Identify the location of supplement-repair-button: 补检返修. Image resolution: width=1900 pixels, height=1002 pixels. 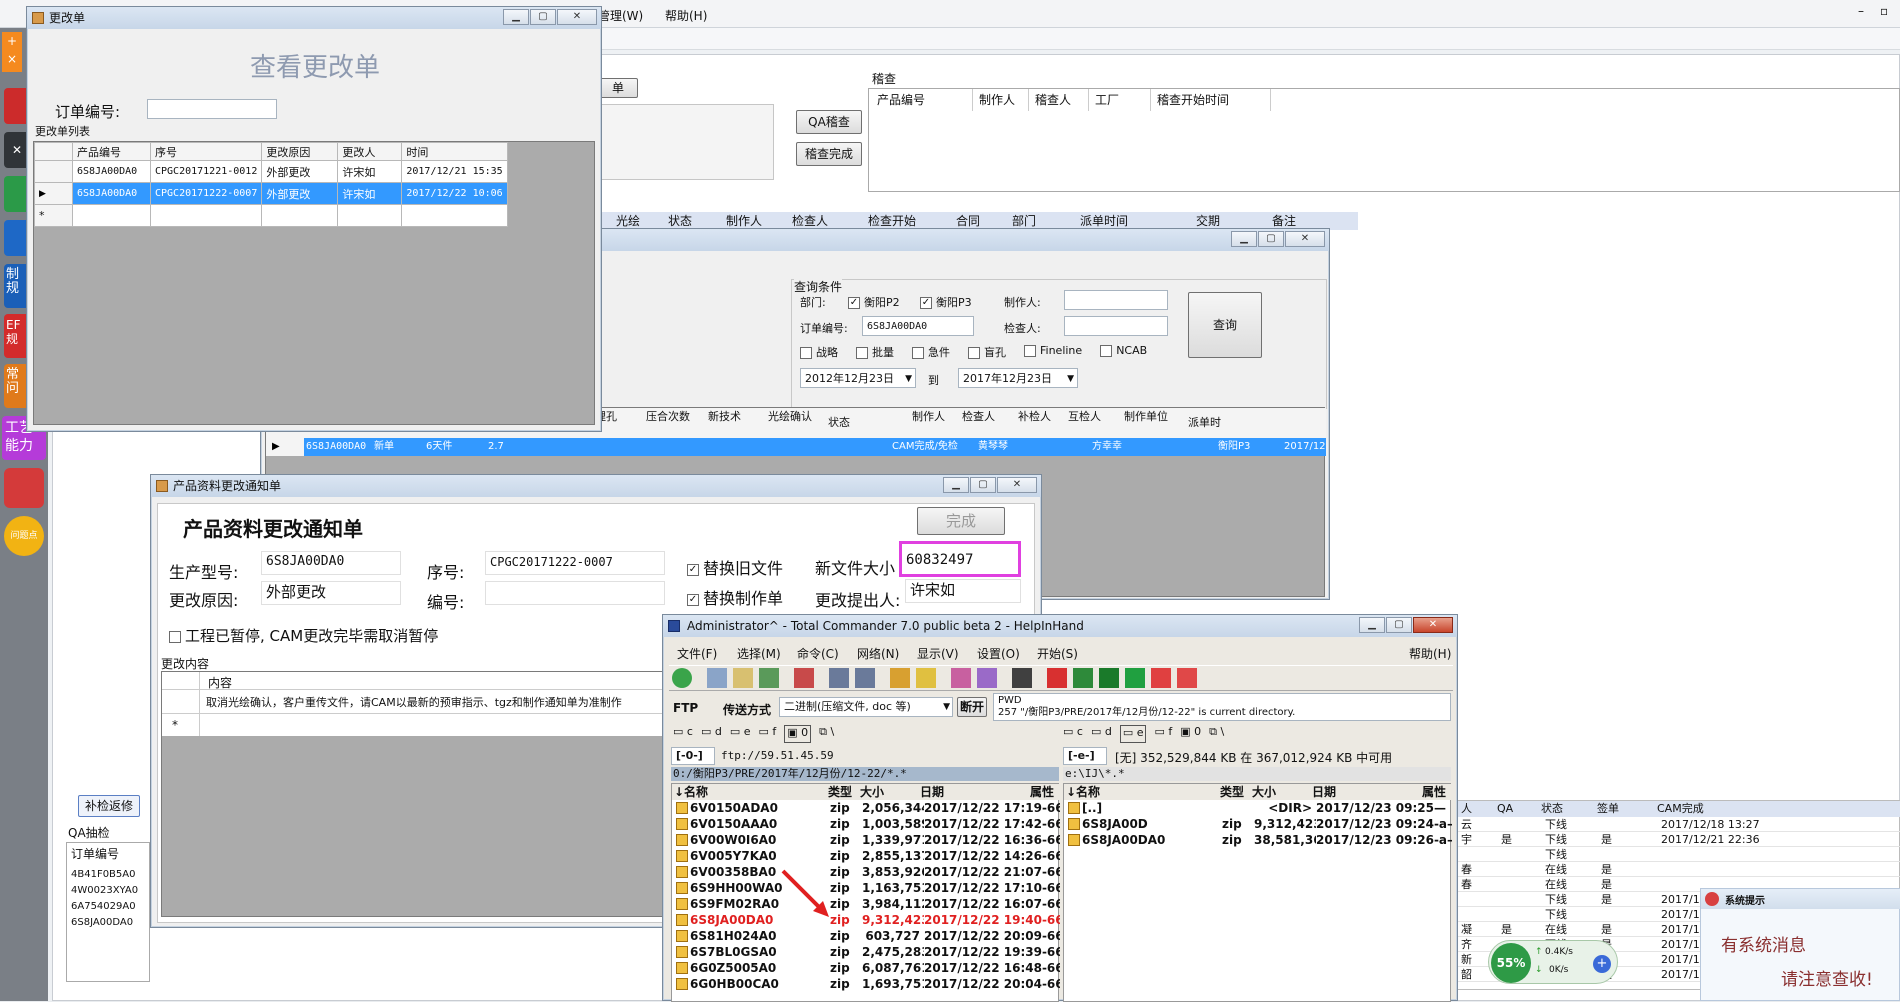
(109, 806).